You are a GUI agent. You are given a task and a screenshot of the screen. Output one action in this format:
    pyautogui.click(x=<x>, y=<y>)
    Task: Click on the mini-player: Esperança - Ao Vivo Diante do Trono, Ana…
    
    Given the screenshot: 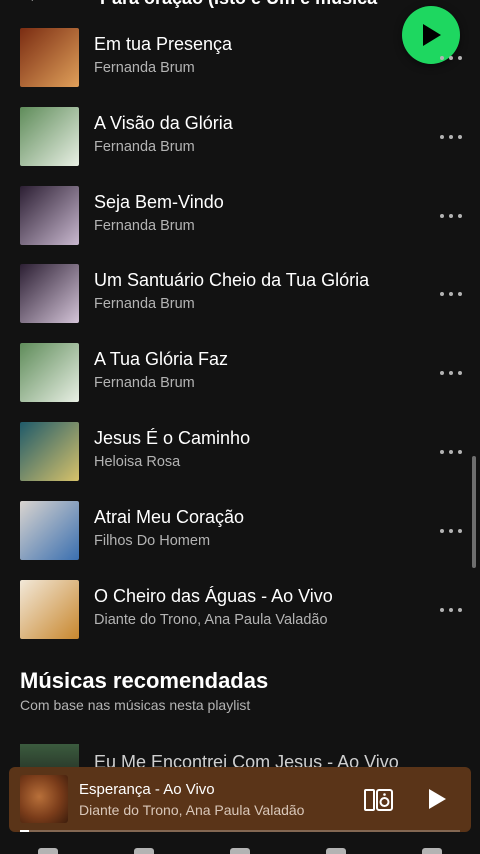 What is the action you would take?
    pyautogui.click(x=240, y=799)
    